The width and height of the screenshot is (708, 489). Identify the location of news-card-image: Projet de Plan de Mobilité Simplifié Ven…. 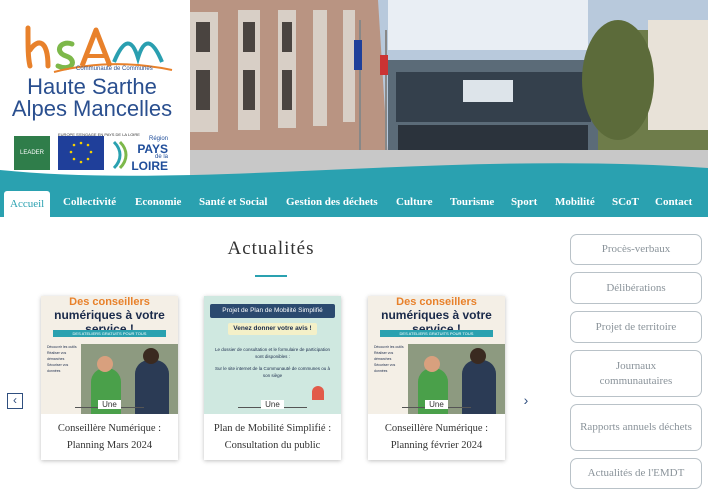
(272, 355).